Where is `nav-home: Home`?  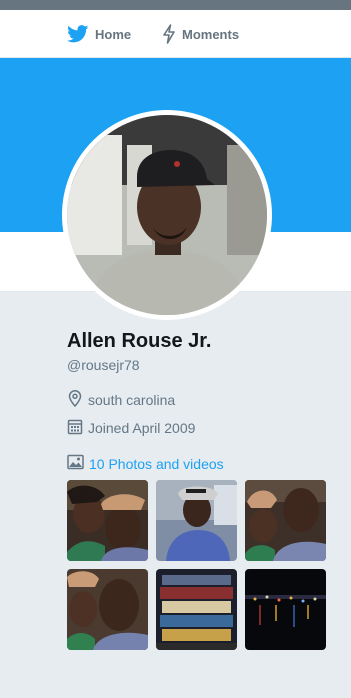 nav-home: Home is located at coordinates (99, 34).